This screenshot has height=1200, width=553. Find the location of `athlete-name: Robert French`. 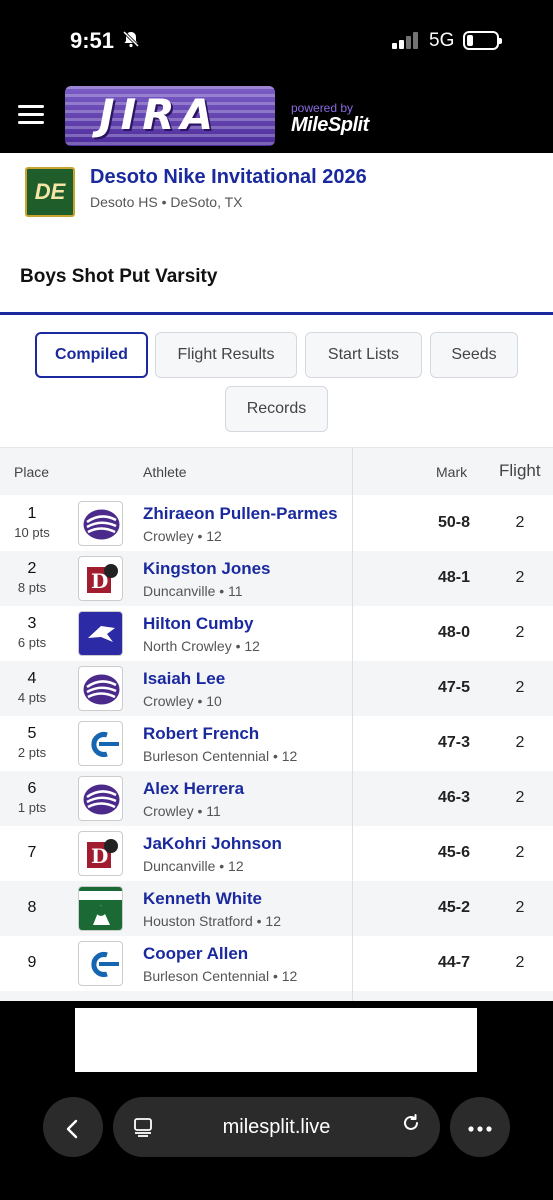

athlete-name: Robert French is located at coordinates (201, 734).